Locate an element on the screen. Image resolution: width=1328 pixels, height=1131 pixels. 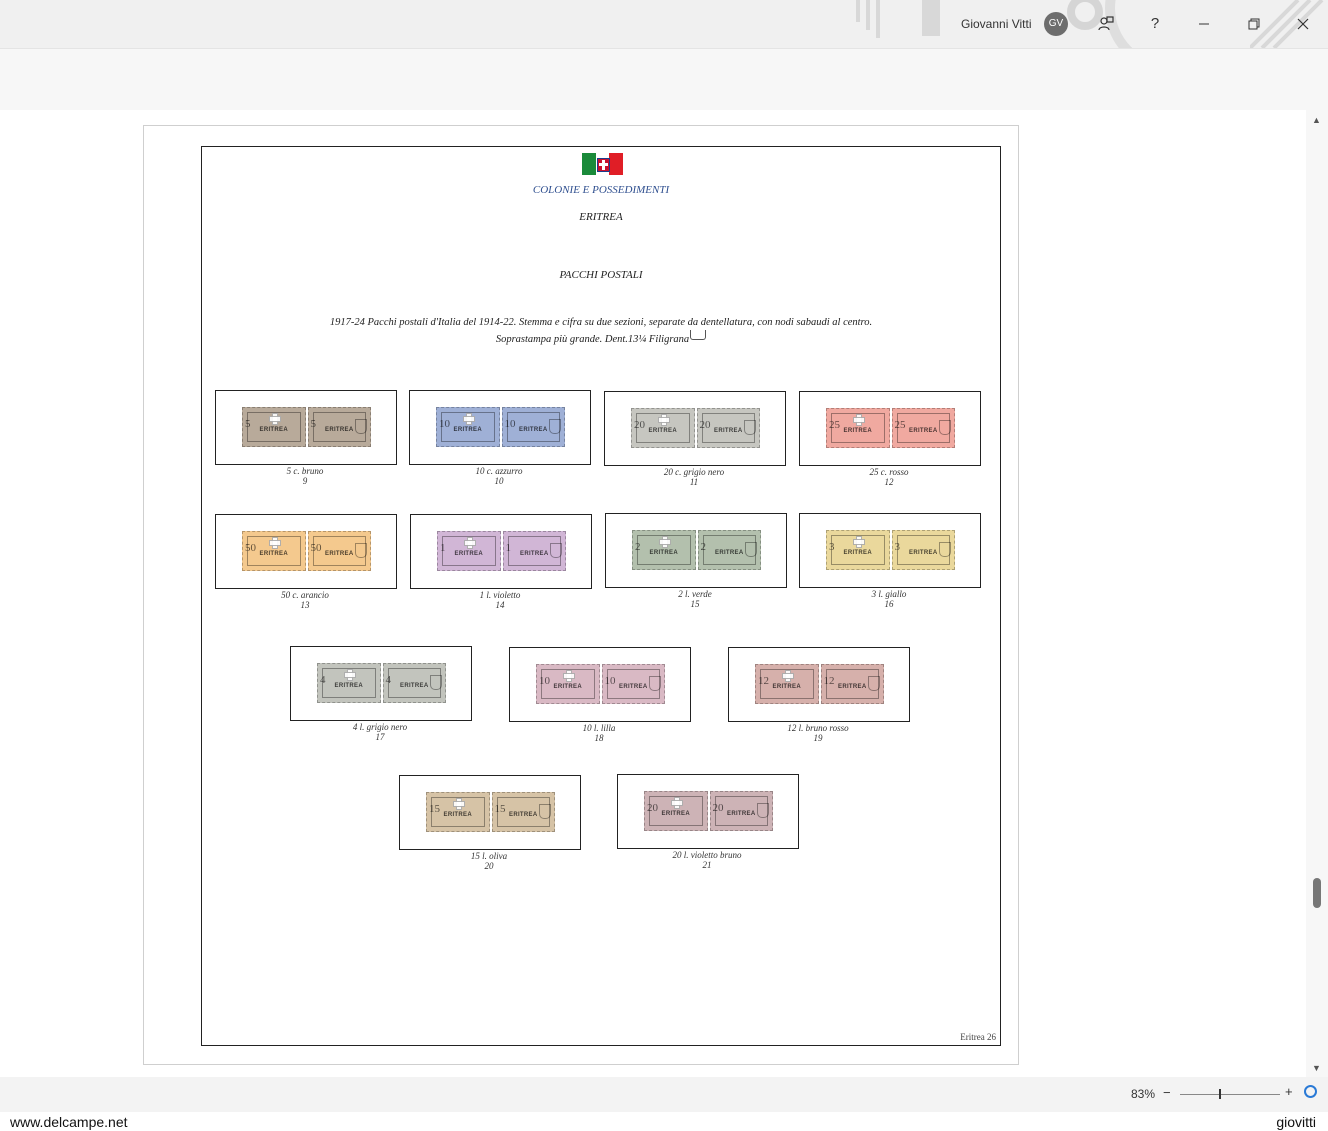
scrollbar-thumb is located at coordinates (1317, 893).